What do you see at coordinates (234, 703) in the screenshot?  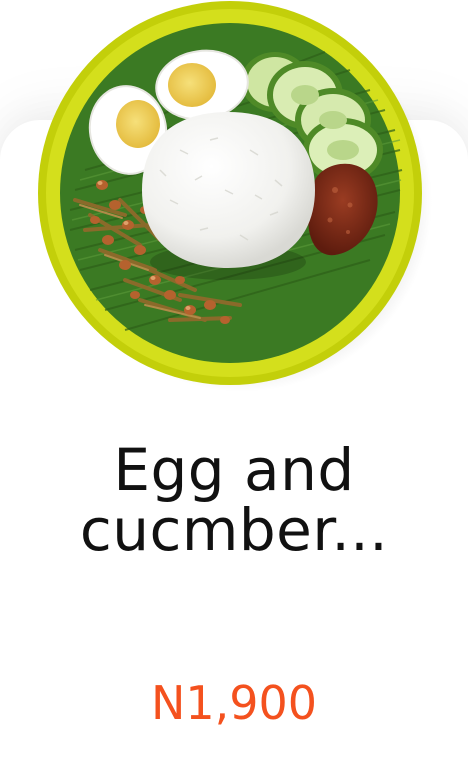 I see `product-price: N1,900` at bounding box center [234, 703].